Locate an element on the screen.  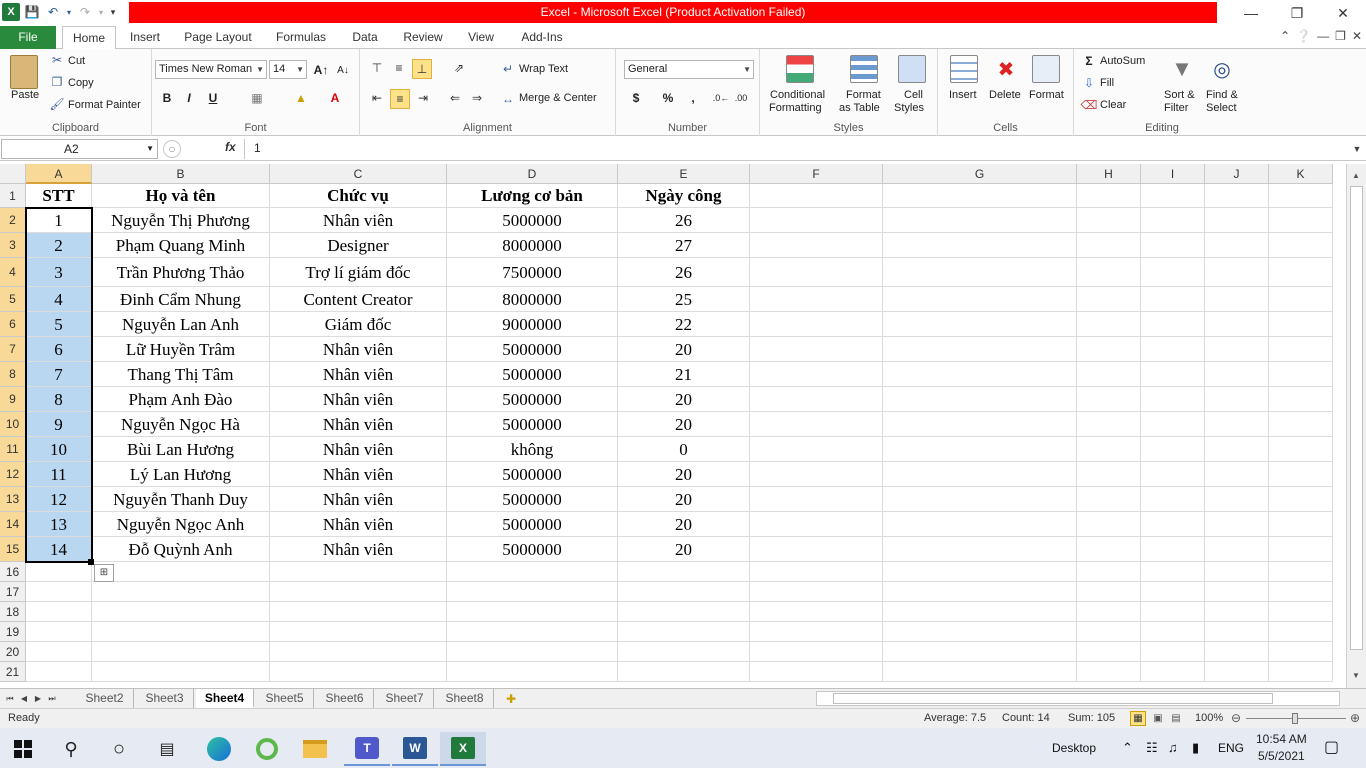
sheet-tab-sheet6: Sheet6 is located at coordinates (345, 698).